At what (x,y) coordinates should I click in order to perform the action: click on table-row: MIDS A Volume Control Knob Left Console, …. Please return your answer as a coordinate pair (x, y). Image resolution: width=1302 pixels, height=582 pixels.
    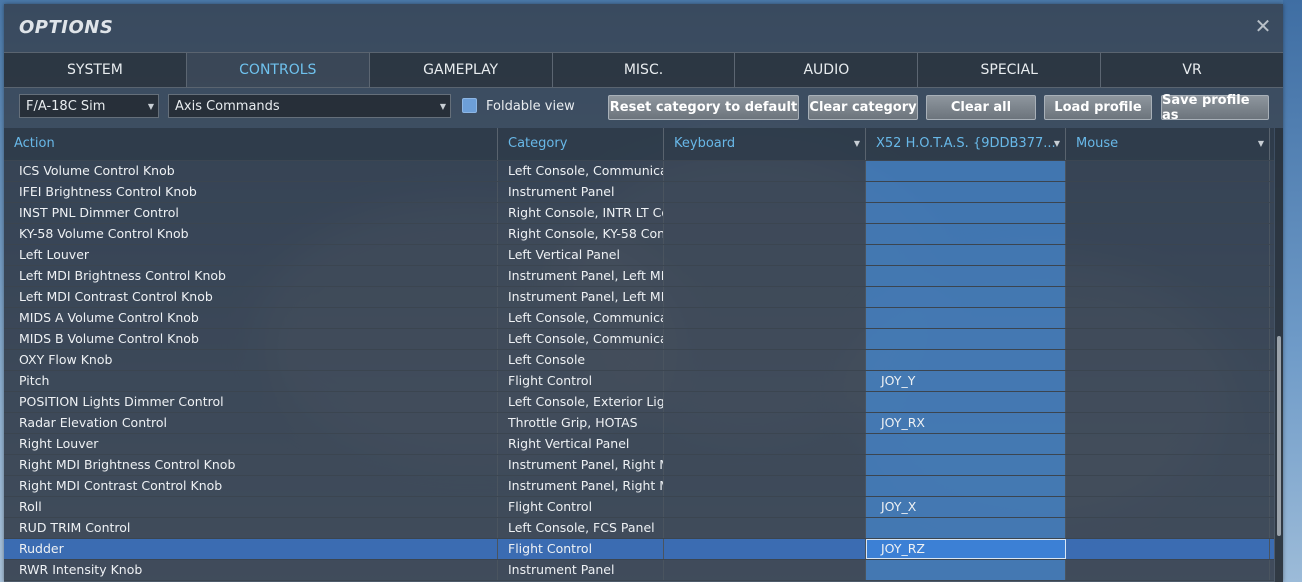
    Looking at the image, I should click on (639, 318).